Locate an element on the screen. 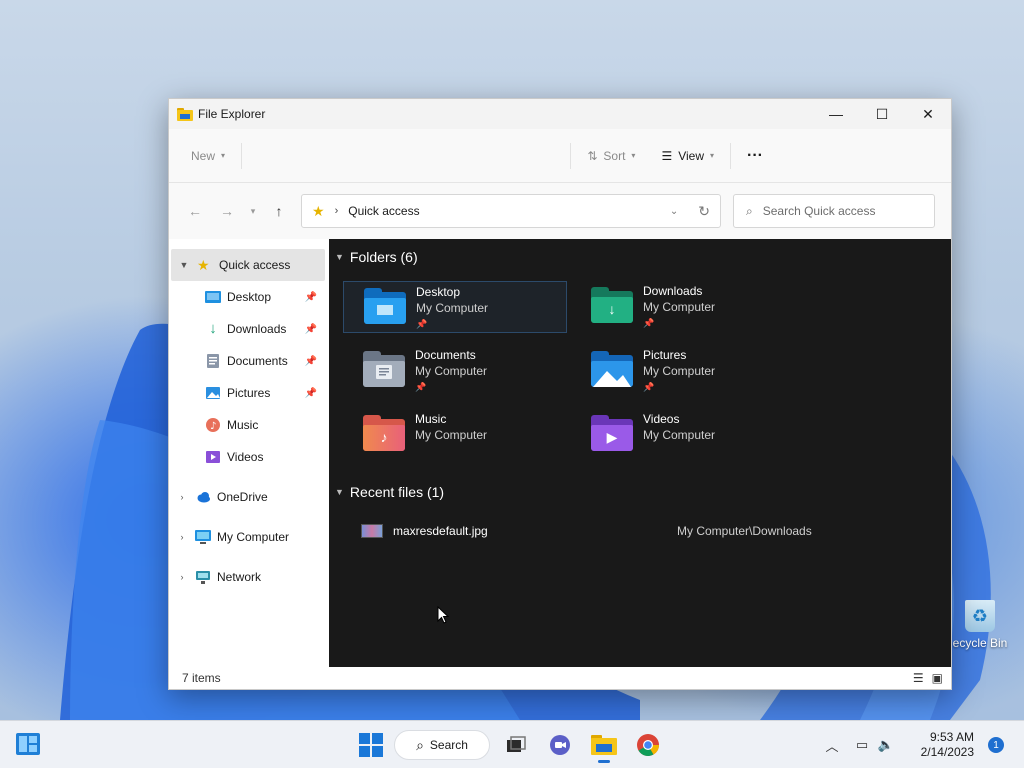 This screenshot has height=768, width=1024. minimize-button: — is located at coordinates (836, 114).